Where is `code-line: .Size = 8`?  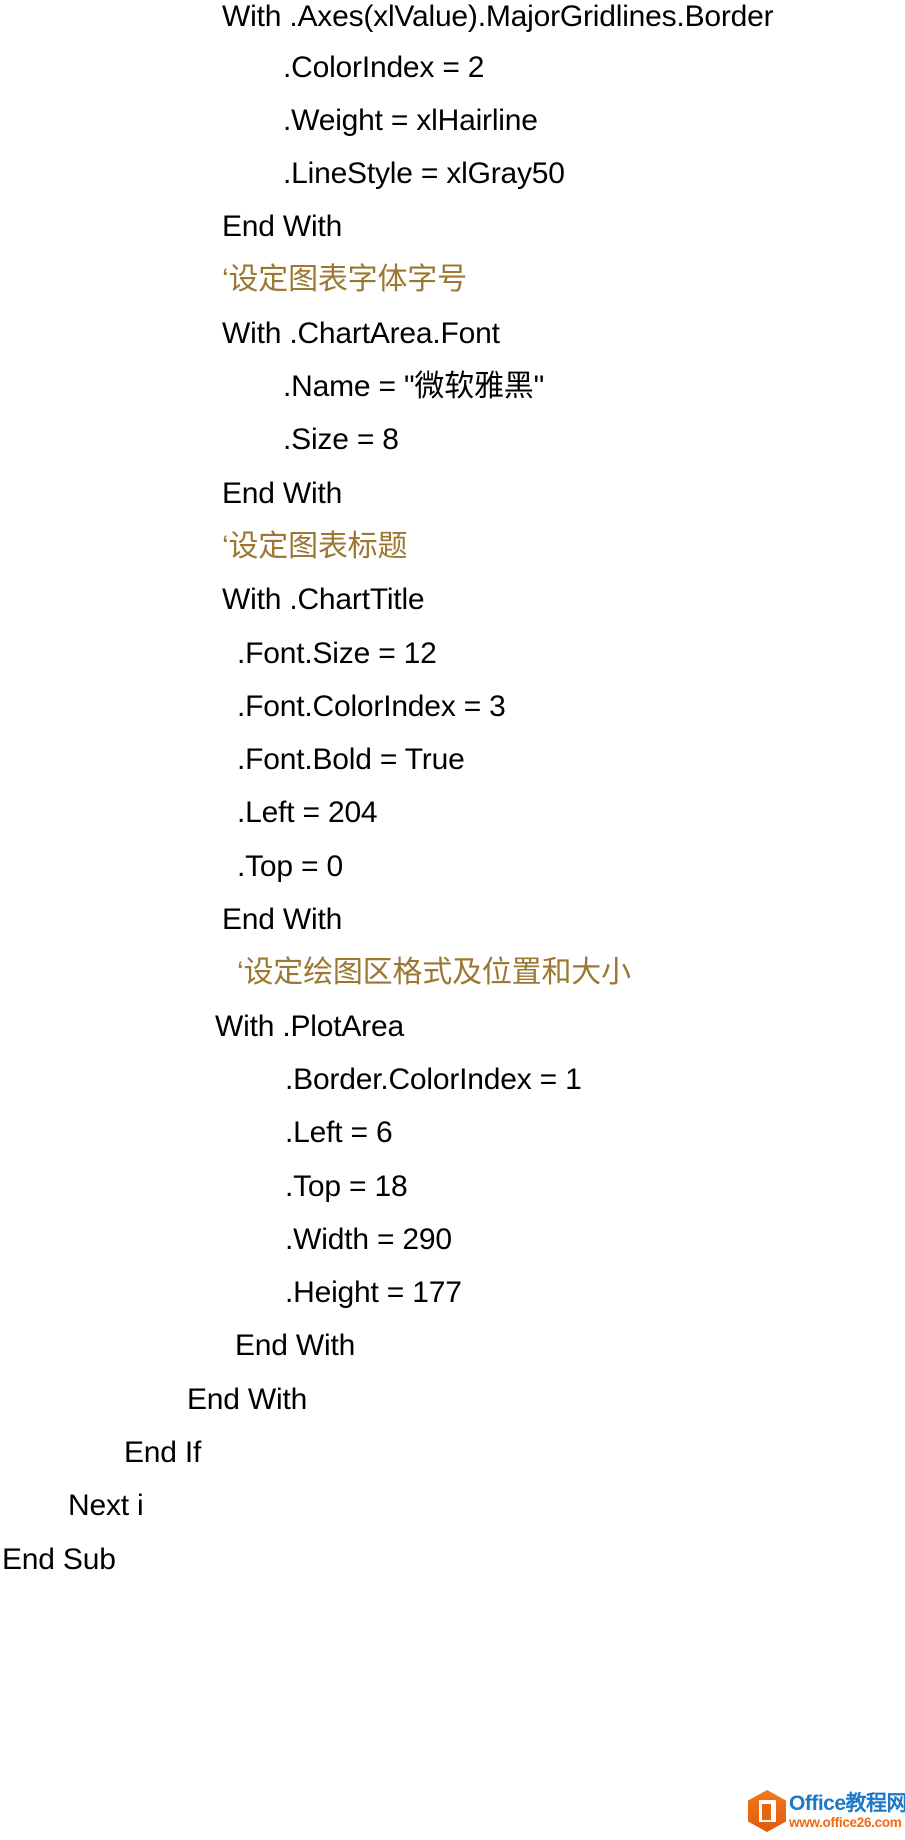 code-line: .Size = 8 is located at coordinates (341, 439).